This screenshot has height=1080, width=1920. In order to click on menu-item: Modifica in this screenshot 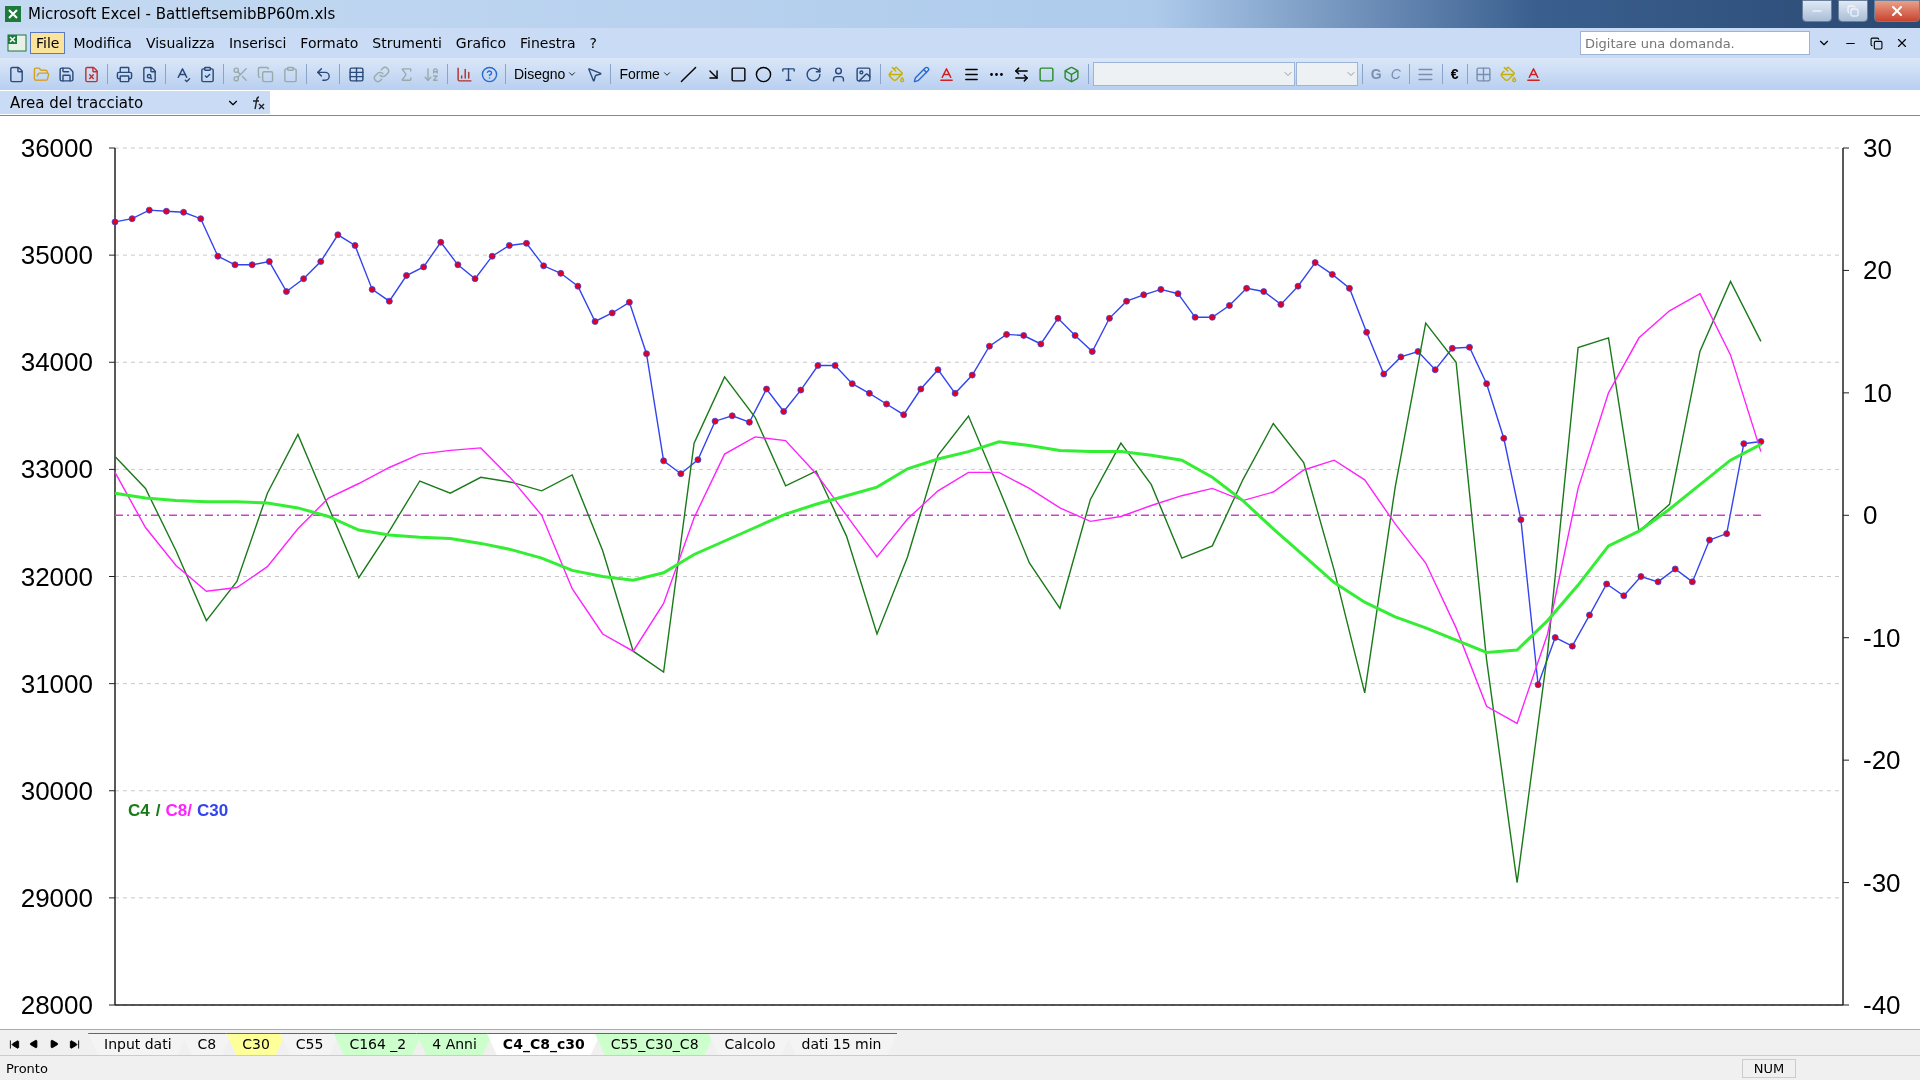, I will do `click(102, 43)`.